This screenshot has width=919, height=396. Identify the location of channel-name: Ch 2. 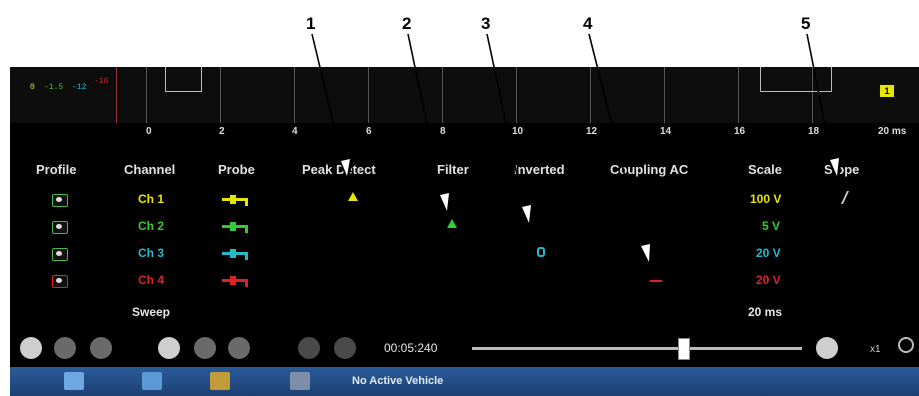
(151, 226).